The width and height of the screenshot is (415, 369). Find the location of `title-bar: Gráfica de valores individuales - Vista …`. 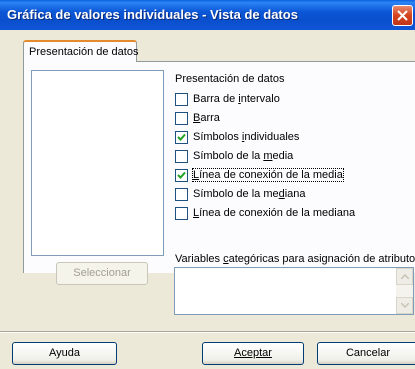

title-bar: Gráfica de valores individuales - Vista … is located at coordinates (207, 15).